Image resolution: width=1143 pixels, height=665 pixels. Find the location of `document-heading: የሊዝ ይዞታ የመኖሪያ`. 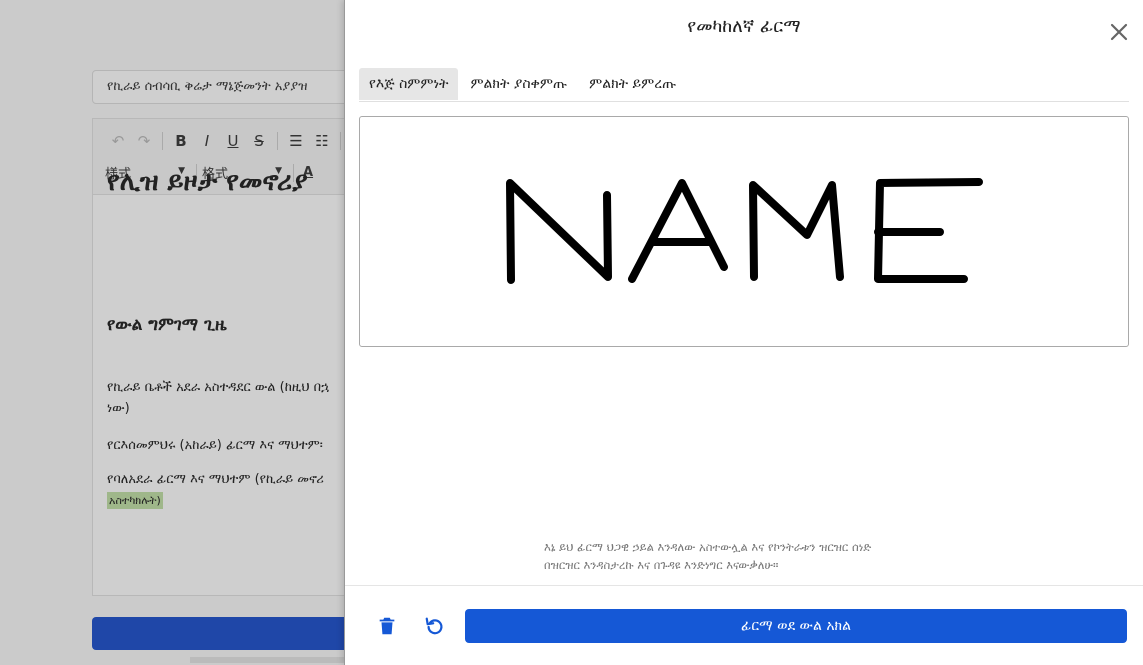

document-heading: የሊዝ ይዞታ የመኖሪያ is located at coordinates (207, 182).